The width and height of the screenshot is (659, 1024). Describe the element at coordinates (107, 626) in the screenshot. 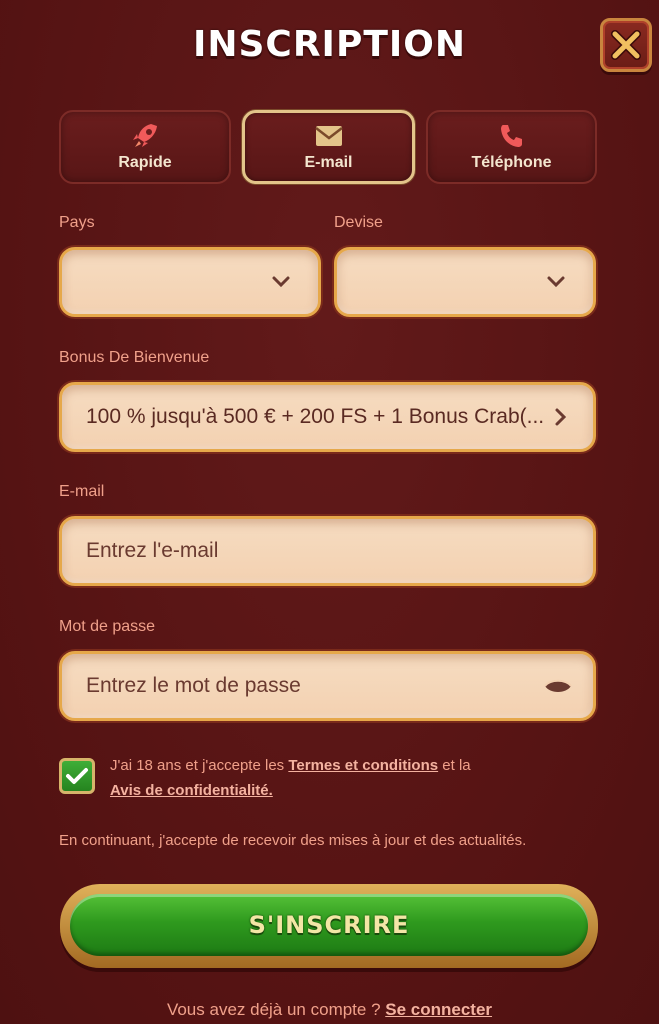

I see `password-label: Mot de passe` at that location.